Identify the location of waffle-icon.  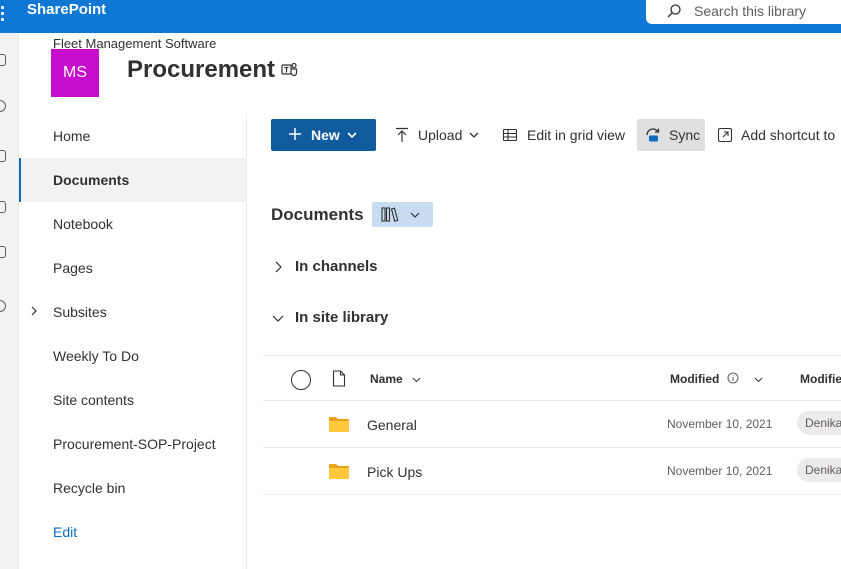
(4, 14).